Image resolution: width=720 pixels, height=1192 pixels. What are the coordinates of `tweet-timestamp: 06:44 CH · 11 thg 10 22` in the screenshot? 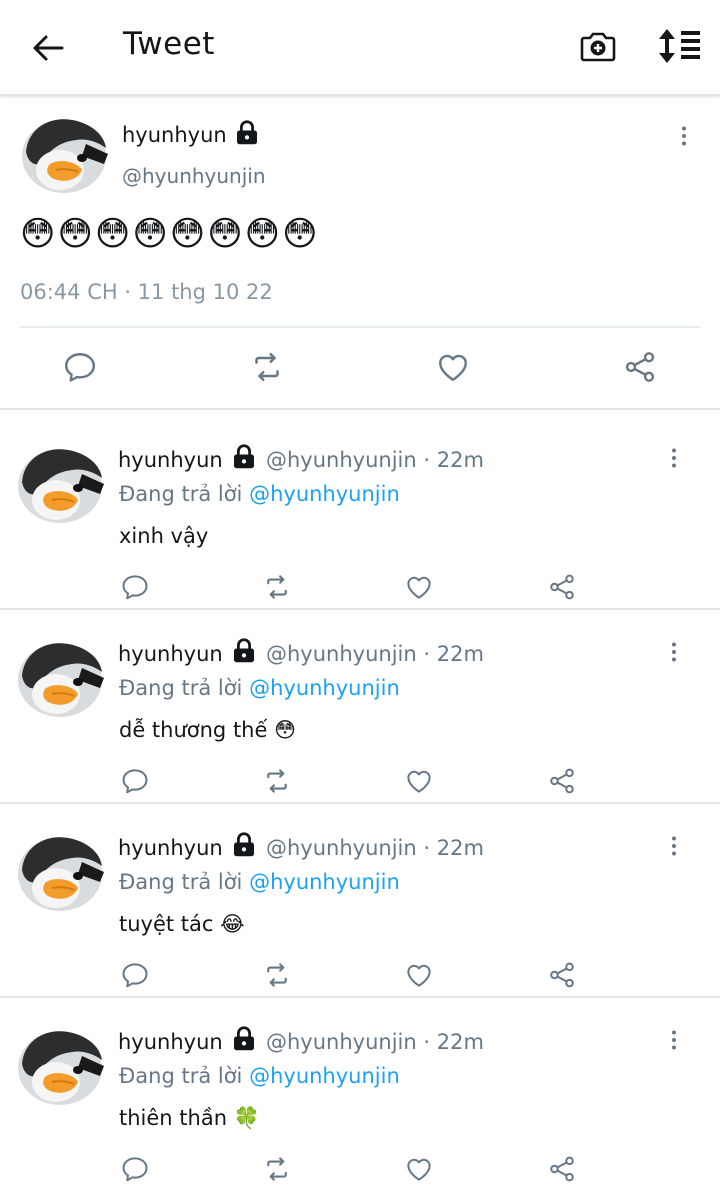 It's located at (146, 292).